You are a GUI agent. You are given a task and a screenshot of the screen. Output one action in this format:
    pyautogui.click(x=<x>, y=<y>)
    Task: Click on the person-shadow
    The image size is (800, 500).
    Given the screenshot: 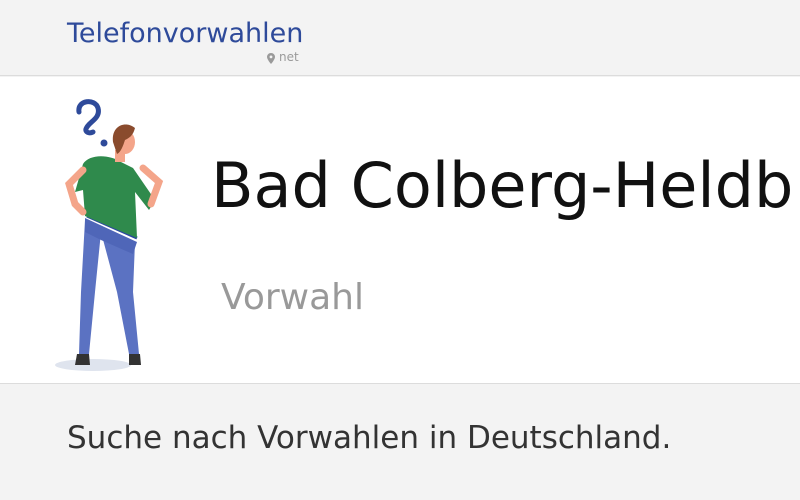 What is the action you would take?
    pyautogui.click(x=93, y=365)
    